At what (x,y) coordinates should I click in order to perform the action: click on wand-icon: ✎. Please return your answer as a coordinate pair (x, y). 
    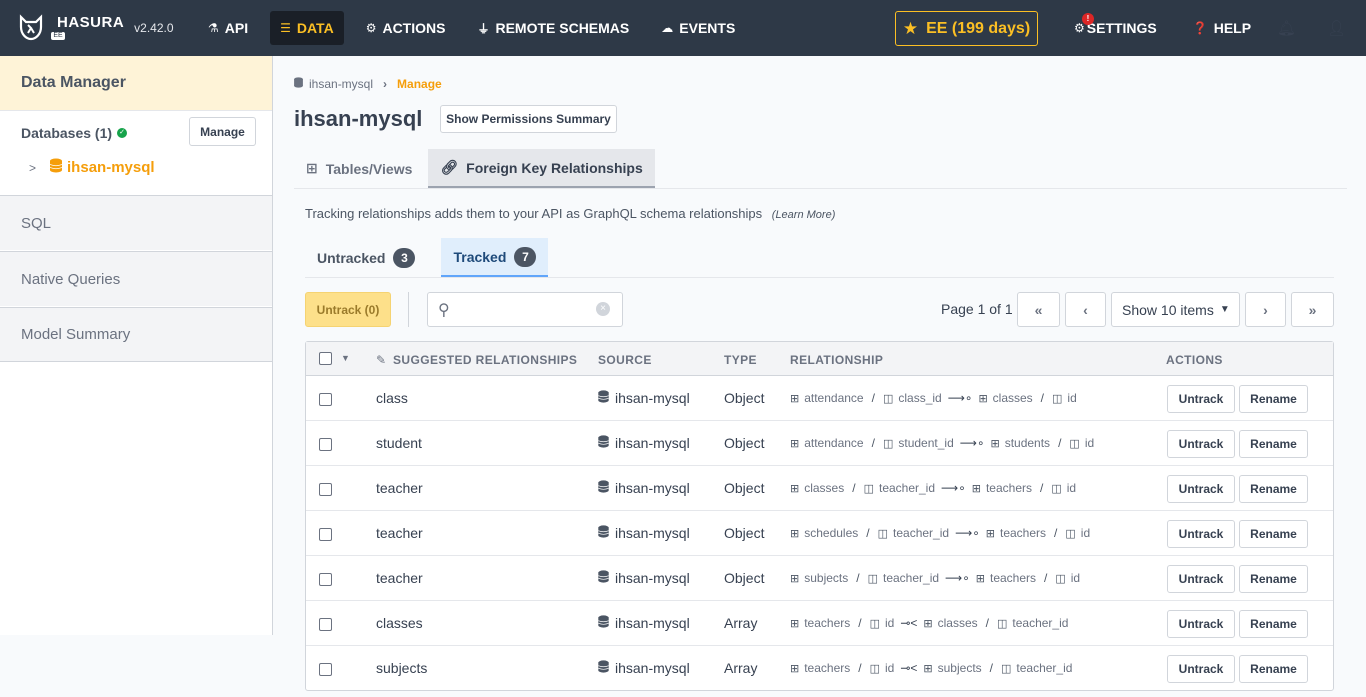
    Looking at the image, I should click on (381, 360).